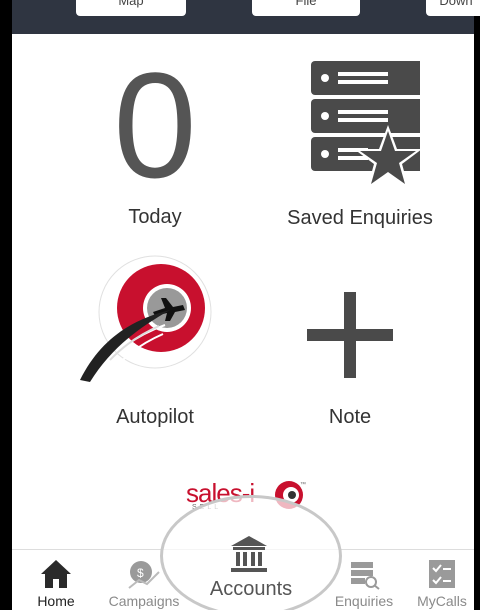 The width and height of the screenshot is (480, 610). Describe the element at coordinates (131, 8) in the screenshot. I see `map-button: Map` at that location.